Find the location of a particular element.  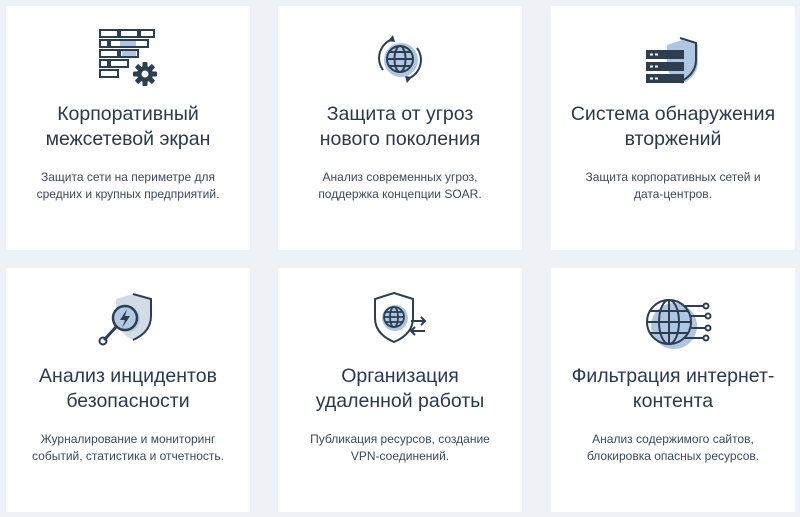

card-title: Фильтрация интернет- контента is located at coordinates (673, 388).